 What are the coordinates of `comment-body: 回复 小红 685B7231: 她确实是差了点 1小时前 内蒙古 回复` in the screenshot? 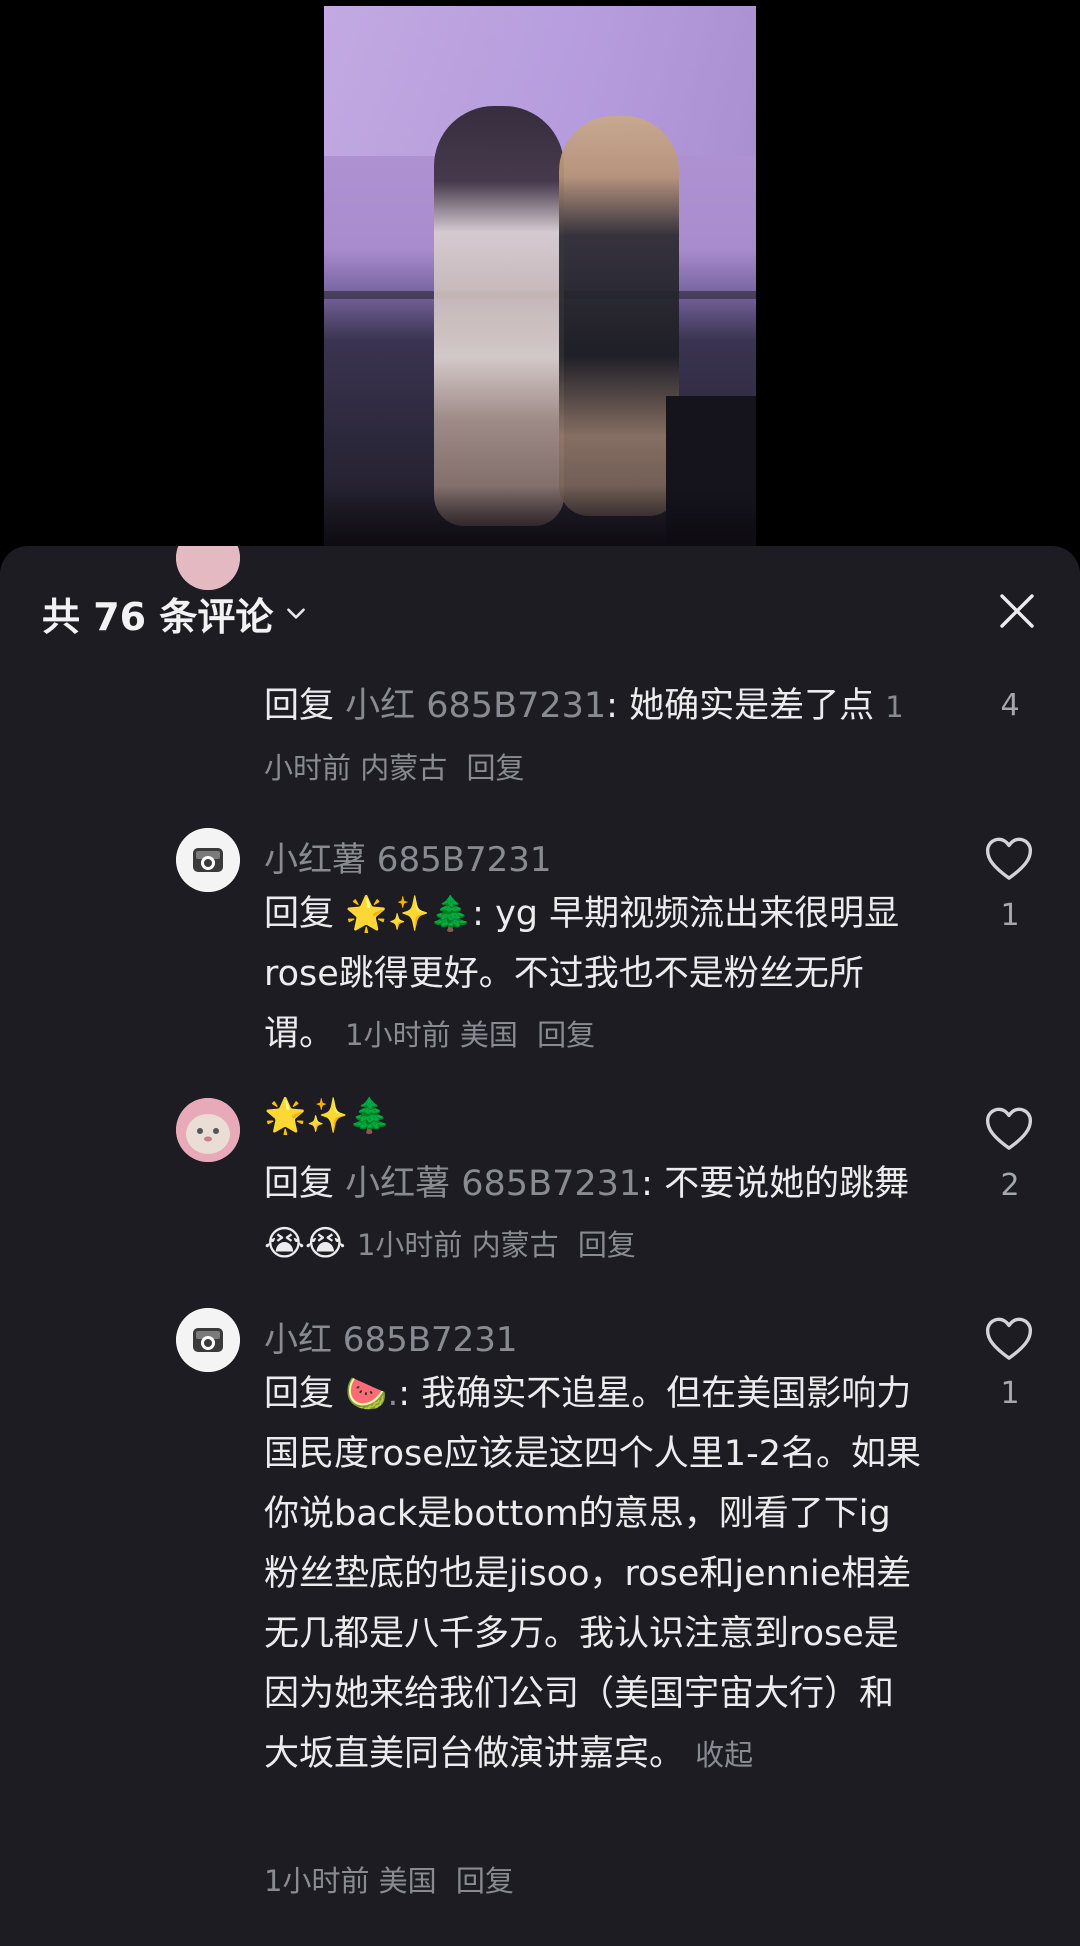 It's located at (594, 737).